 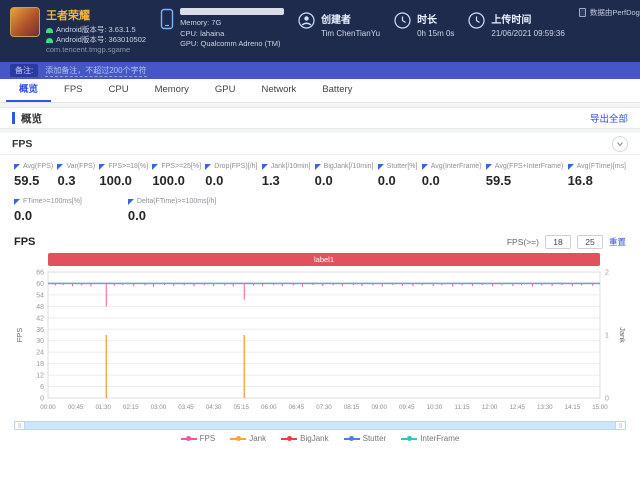 I want to click on legend-item-Stutter: Stutter, so click(x=365, y=438).